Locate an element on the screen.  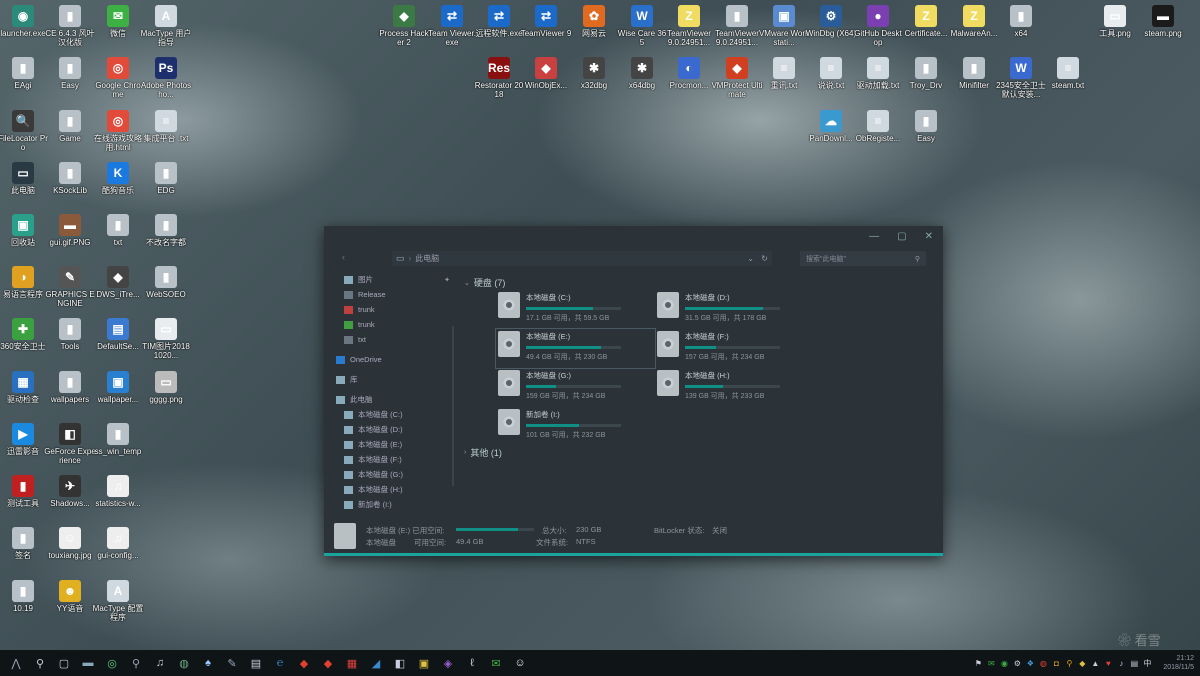
person-tray-icon: ⚑ is located at coordinates (978, 663).